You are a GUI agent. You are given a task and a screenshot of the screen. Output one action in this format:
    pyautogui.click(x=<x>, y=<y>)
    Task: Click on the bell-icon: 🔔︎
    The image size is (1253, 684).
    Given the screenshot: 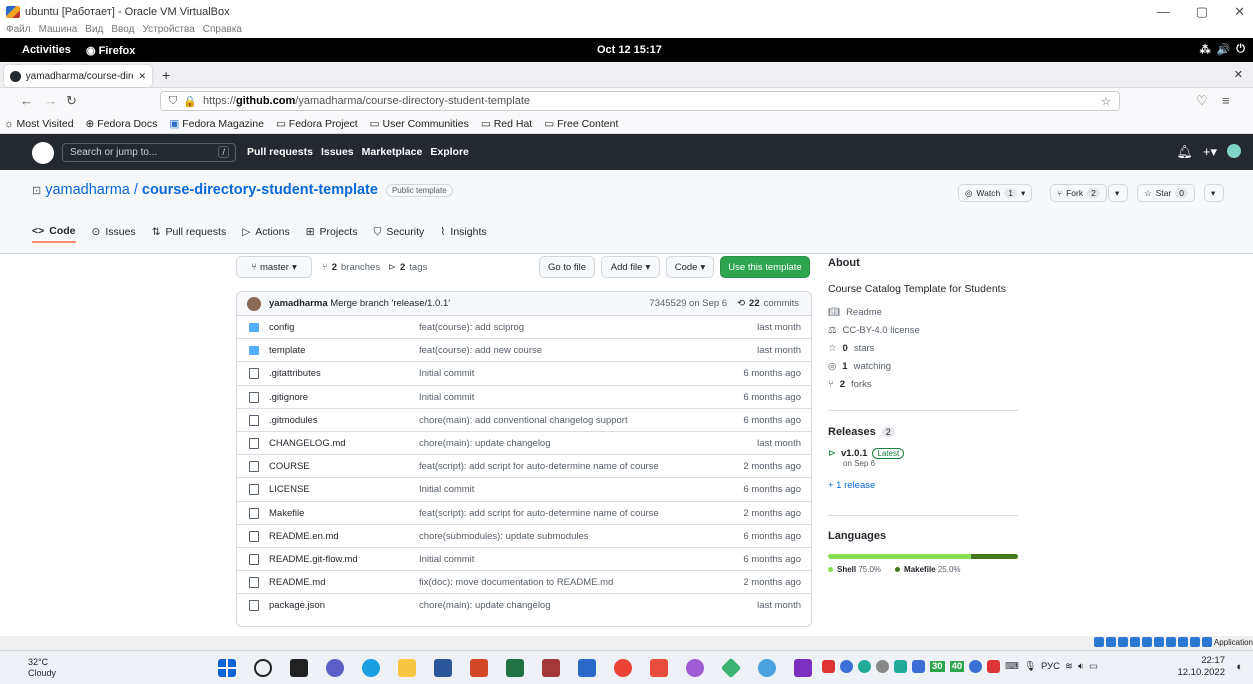 What is the action you would take?
    pyautogui.click(x=1184, y=152)
    